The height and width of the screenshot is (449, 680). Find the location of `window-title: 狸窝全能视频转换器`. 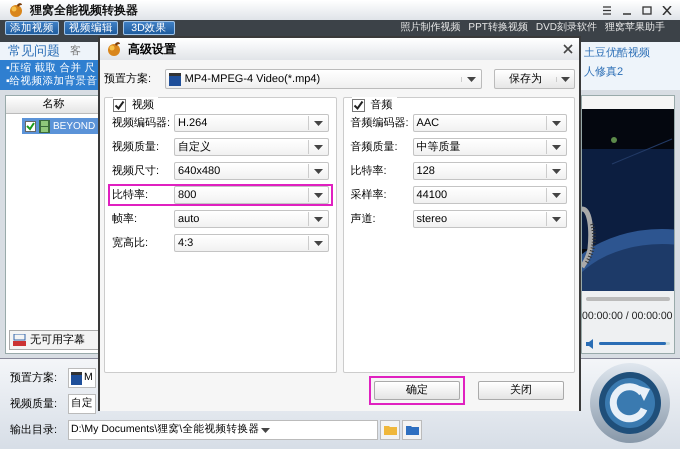

window-title: 狸窝全能视频转换器 is located at coordinates (84, 10).